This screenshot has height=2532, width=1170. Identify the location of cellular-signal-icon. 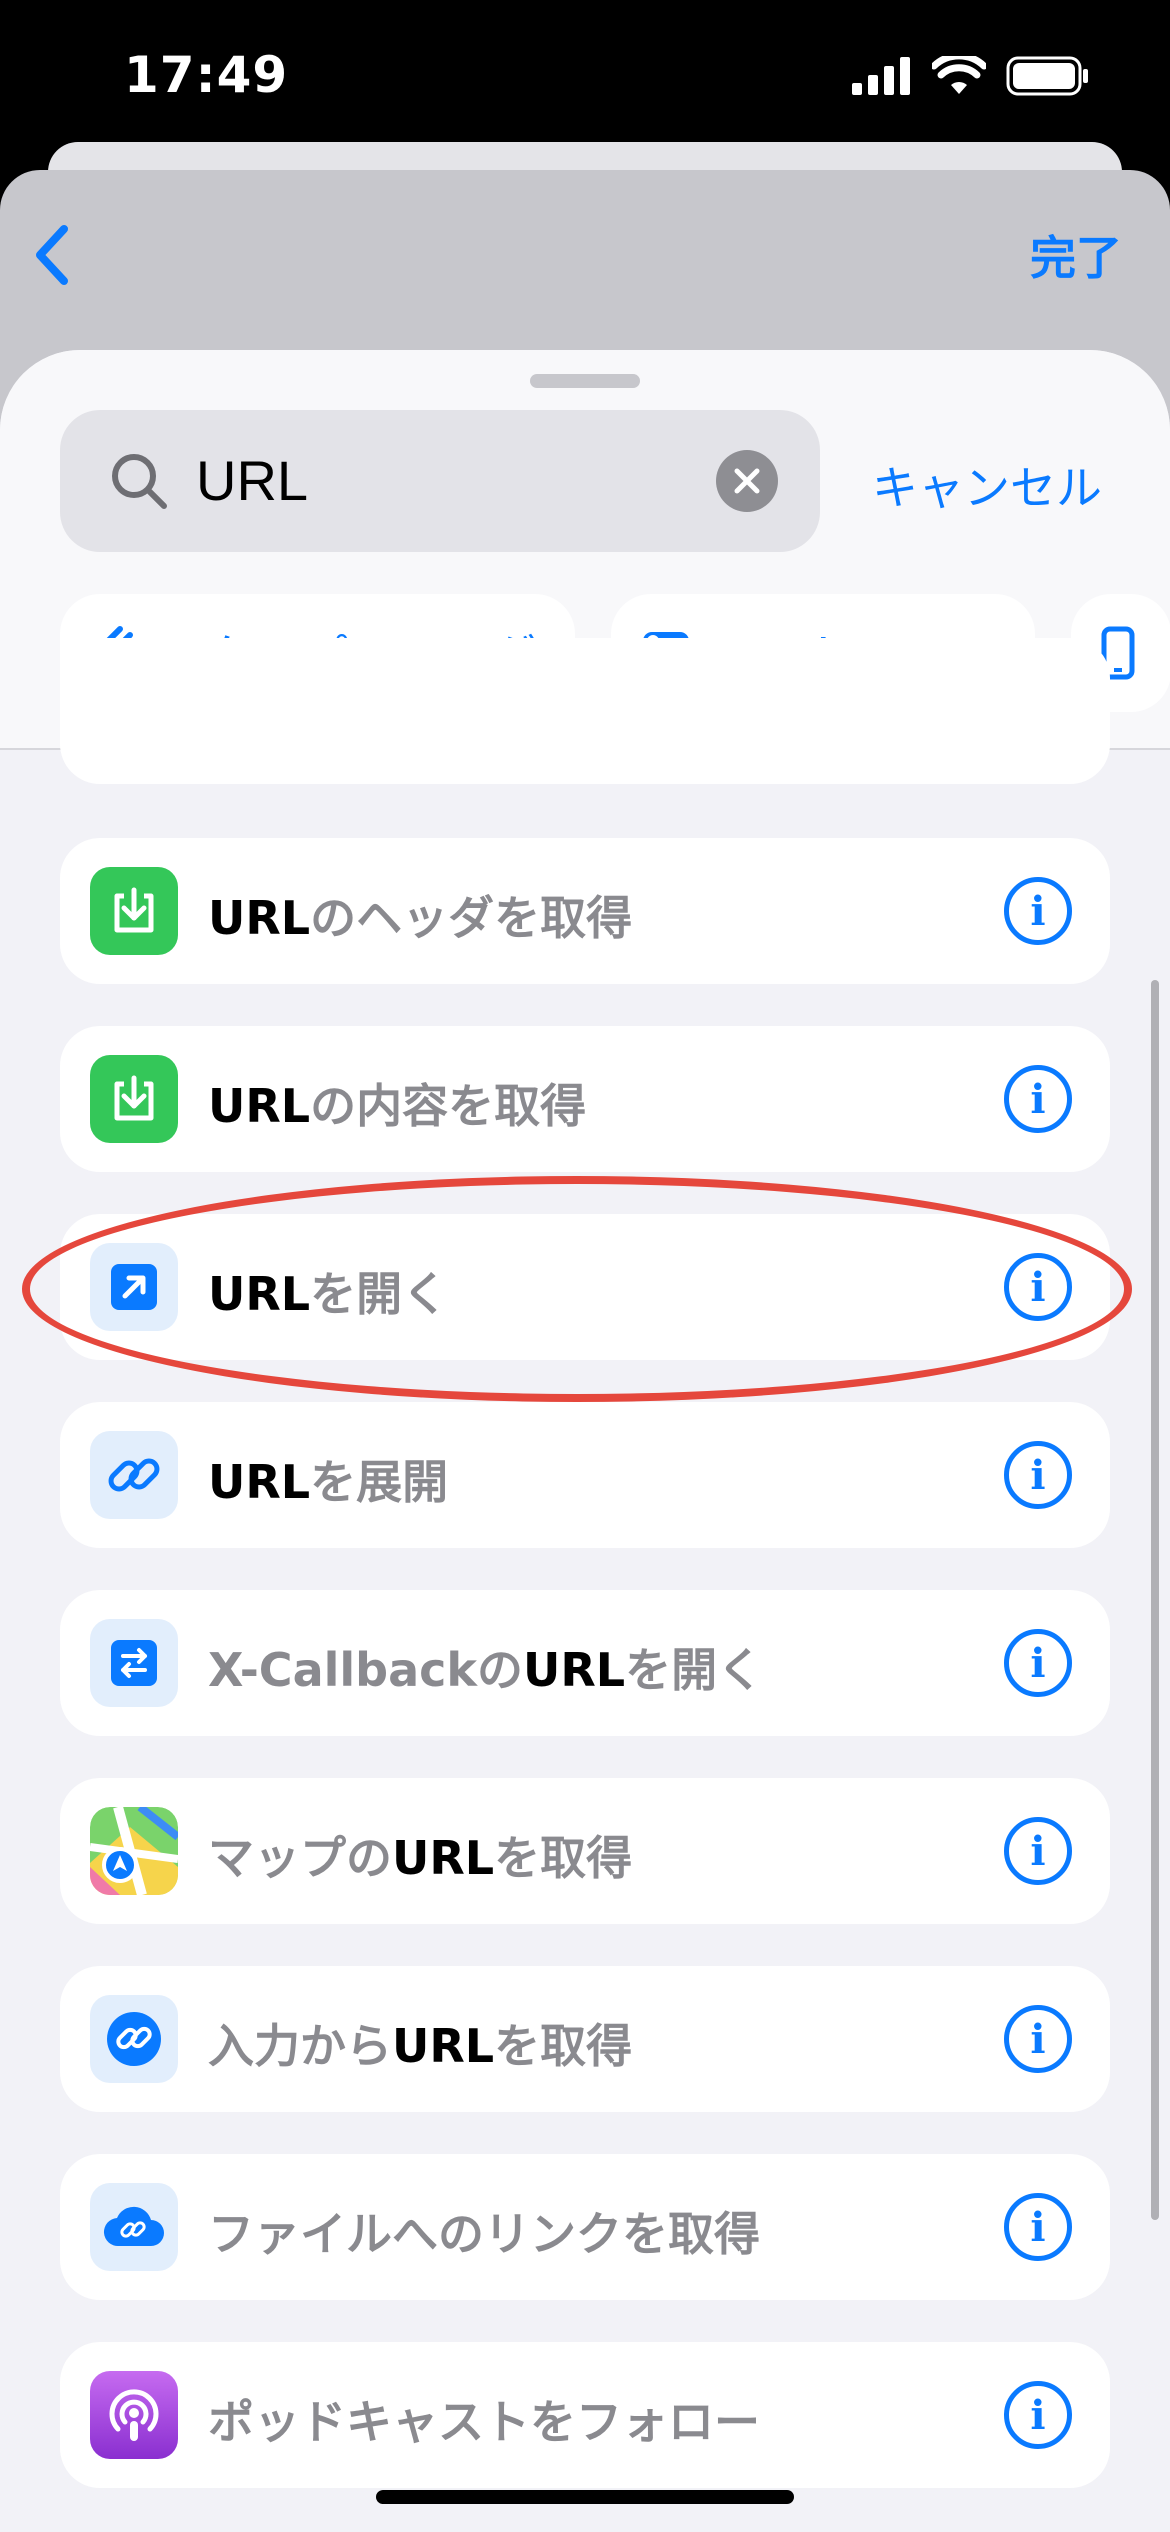
(881, 76).